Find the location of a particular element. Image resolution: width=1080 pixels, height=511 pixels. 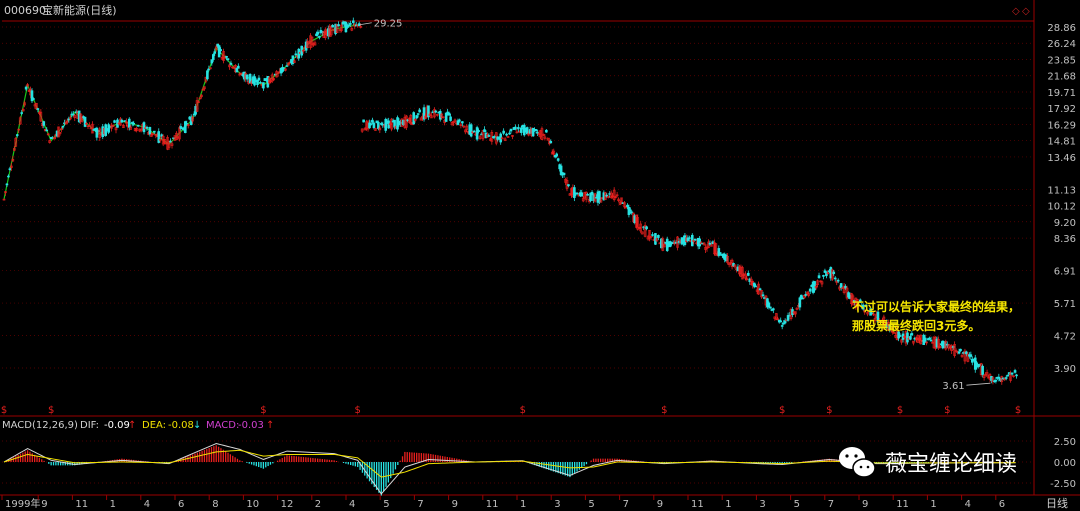

macd-tick-label: 0.00 is located at coordinates (1065, 463).